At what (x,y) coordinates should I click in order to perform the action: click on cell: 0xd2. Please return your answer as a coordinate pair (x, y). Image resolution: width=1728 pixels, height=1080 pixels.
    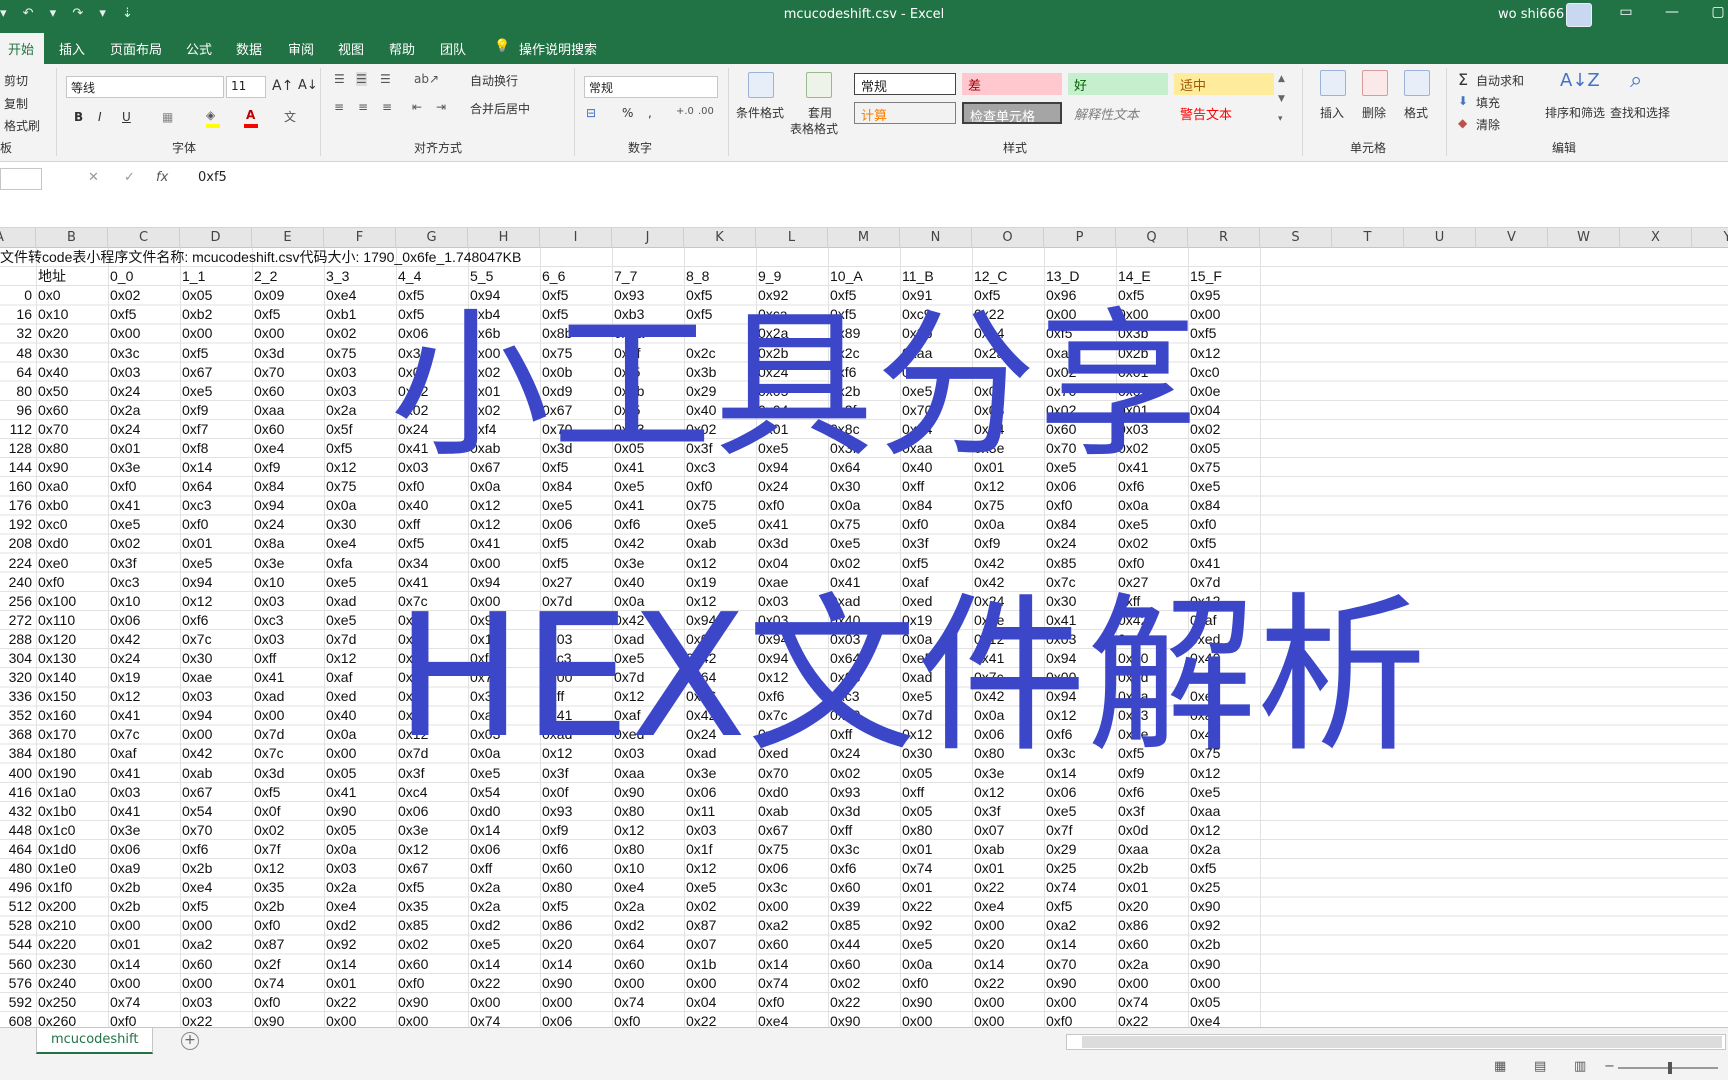
    Looking at the image, I should click on (648, 925).